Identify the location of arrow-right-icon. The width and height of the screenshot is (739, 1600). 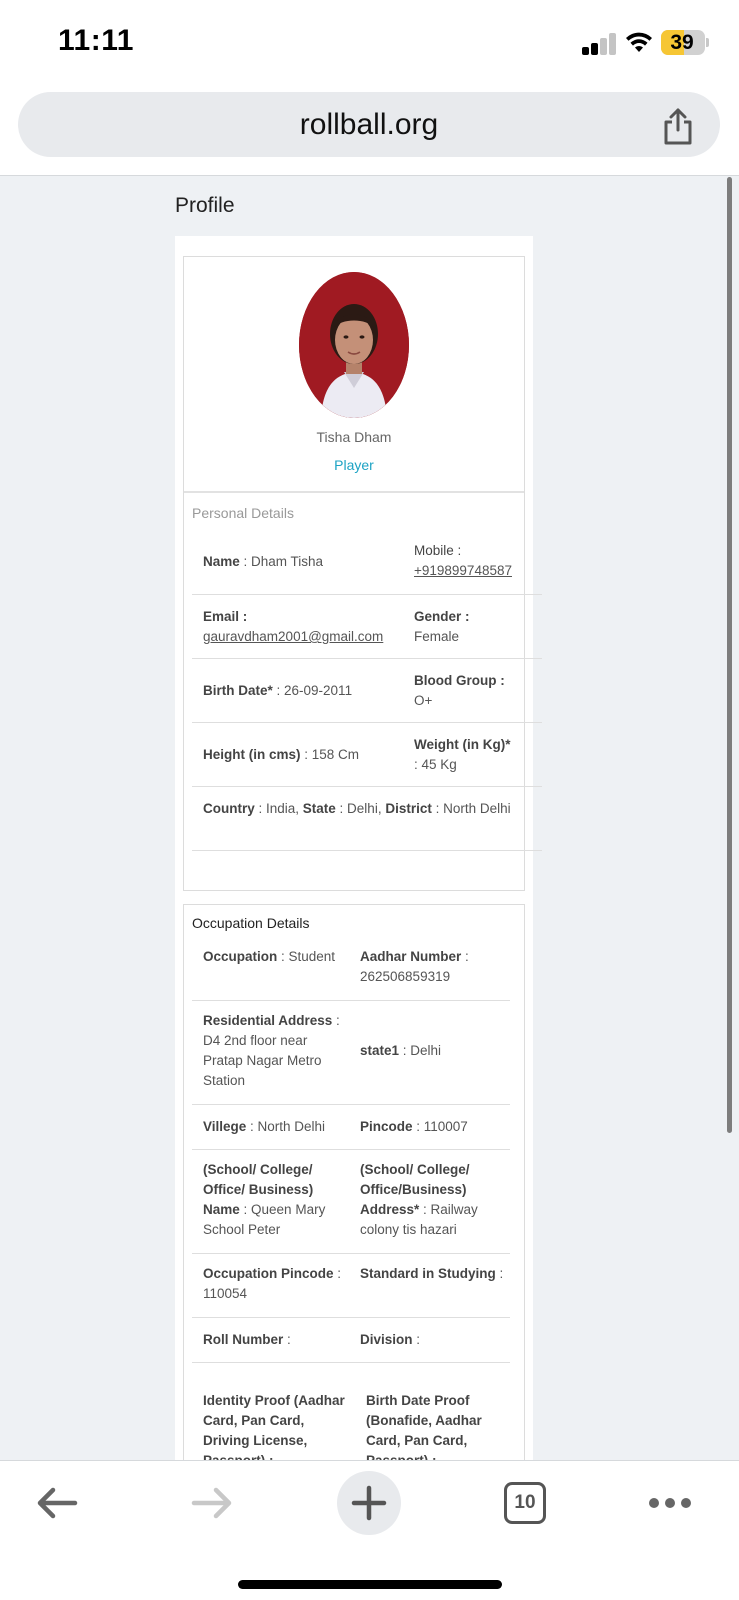
(211, 1503).